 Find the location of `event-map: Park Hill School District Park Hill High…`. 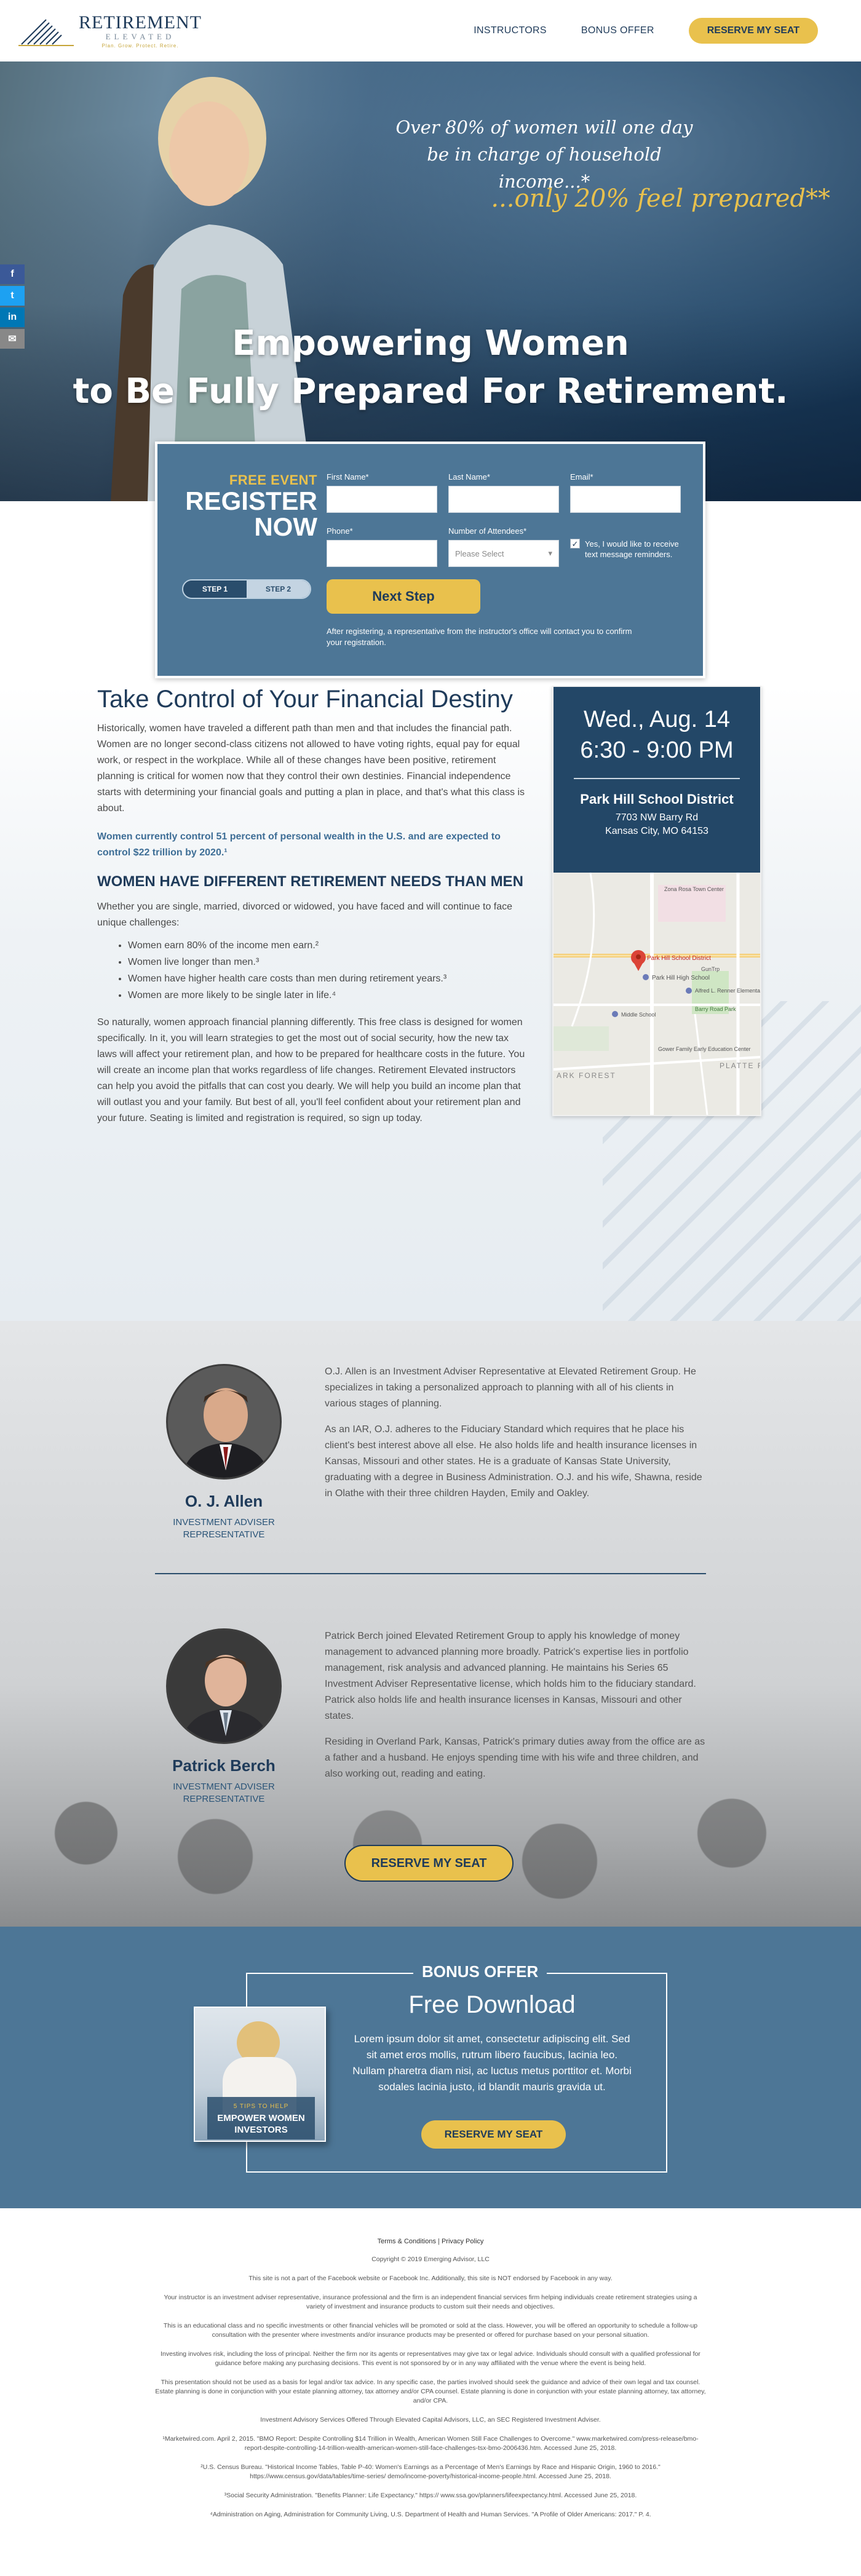

event-map: Park Hill School District Park Hill High… is located at coordinates (657, 994).